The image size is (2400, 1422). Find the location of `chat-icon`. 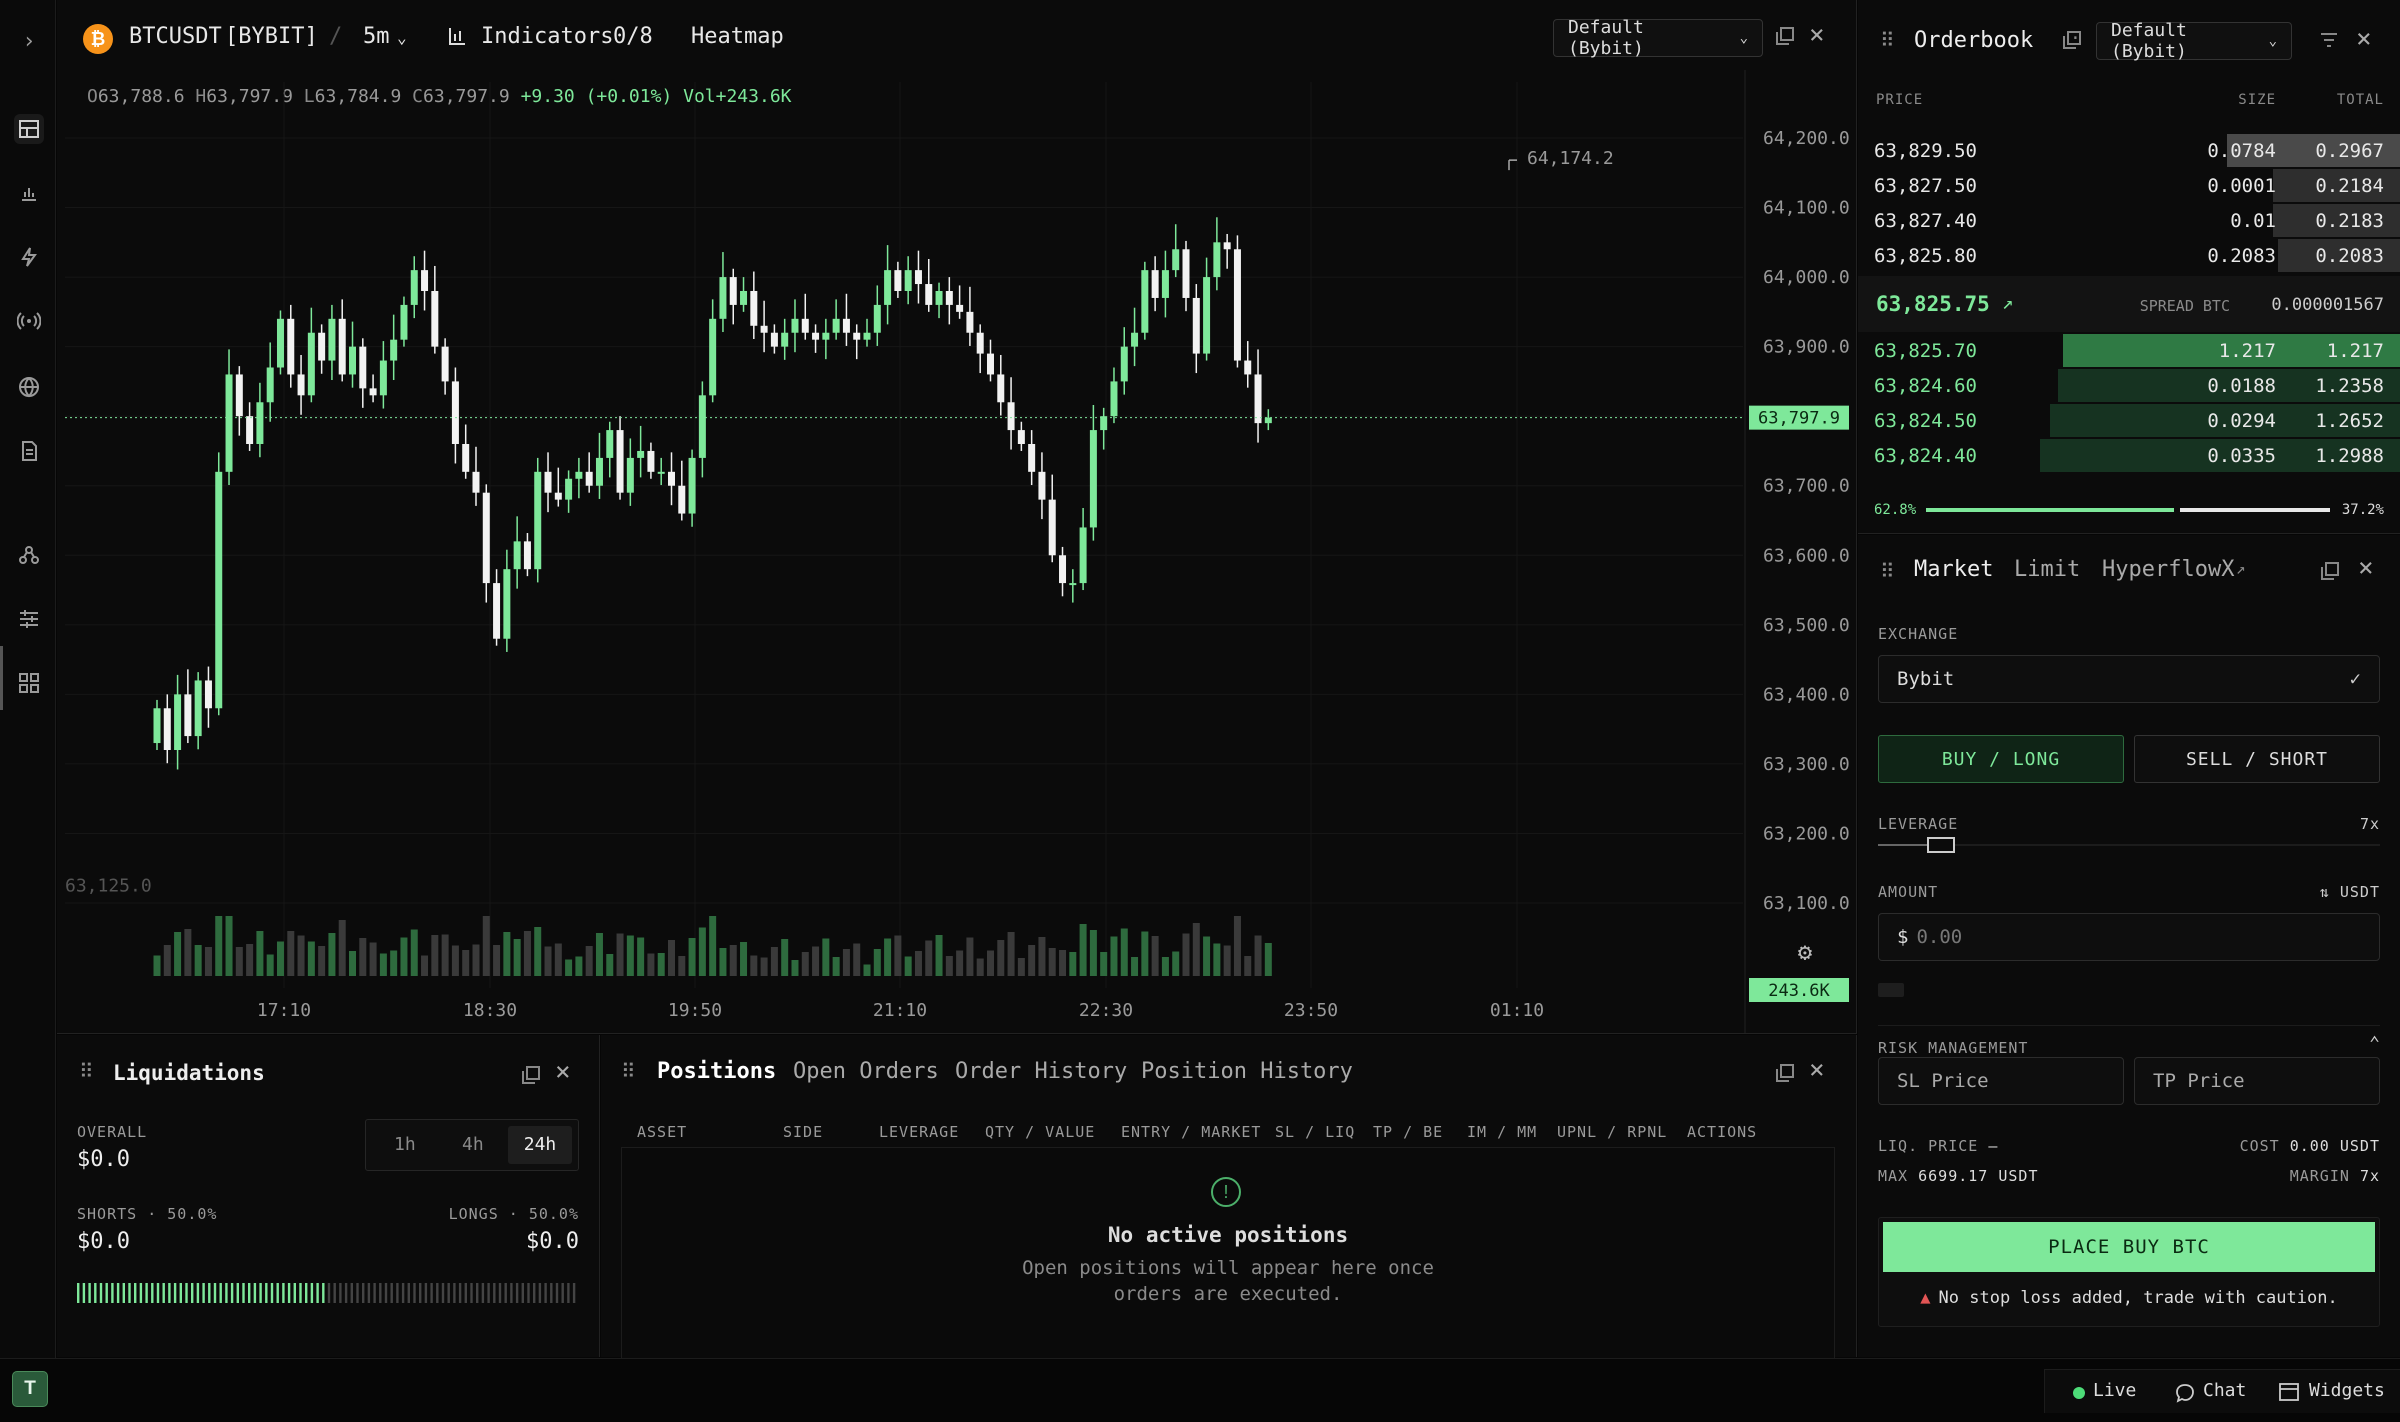

chat-icon is located at coordinates (2185, 1395).